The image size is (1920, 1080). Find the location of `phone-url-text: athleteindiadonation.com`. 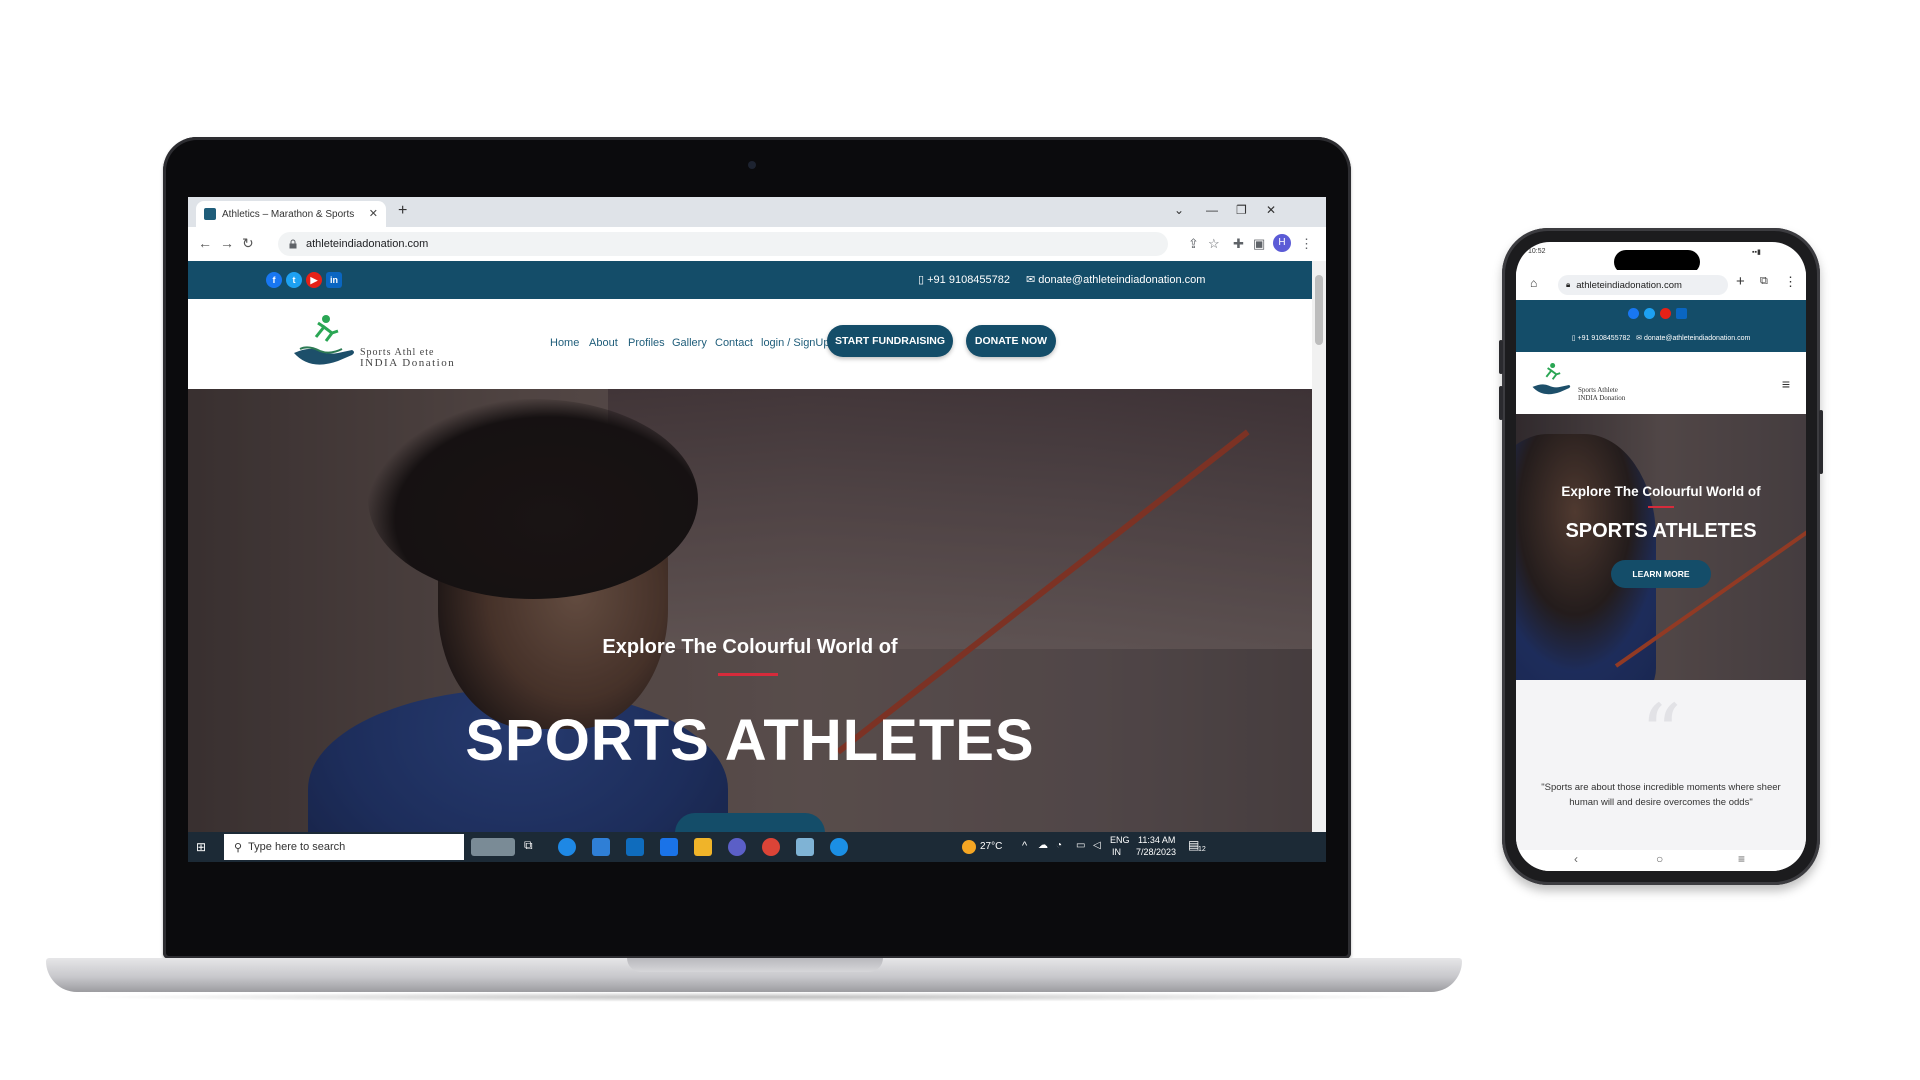

phone-url-text: athleteindiadonation.com is located at coordinates (1629, 285).